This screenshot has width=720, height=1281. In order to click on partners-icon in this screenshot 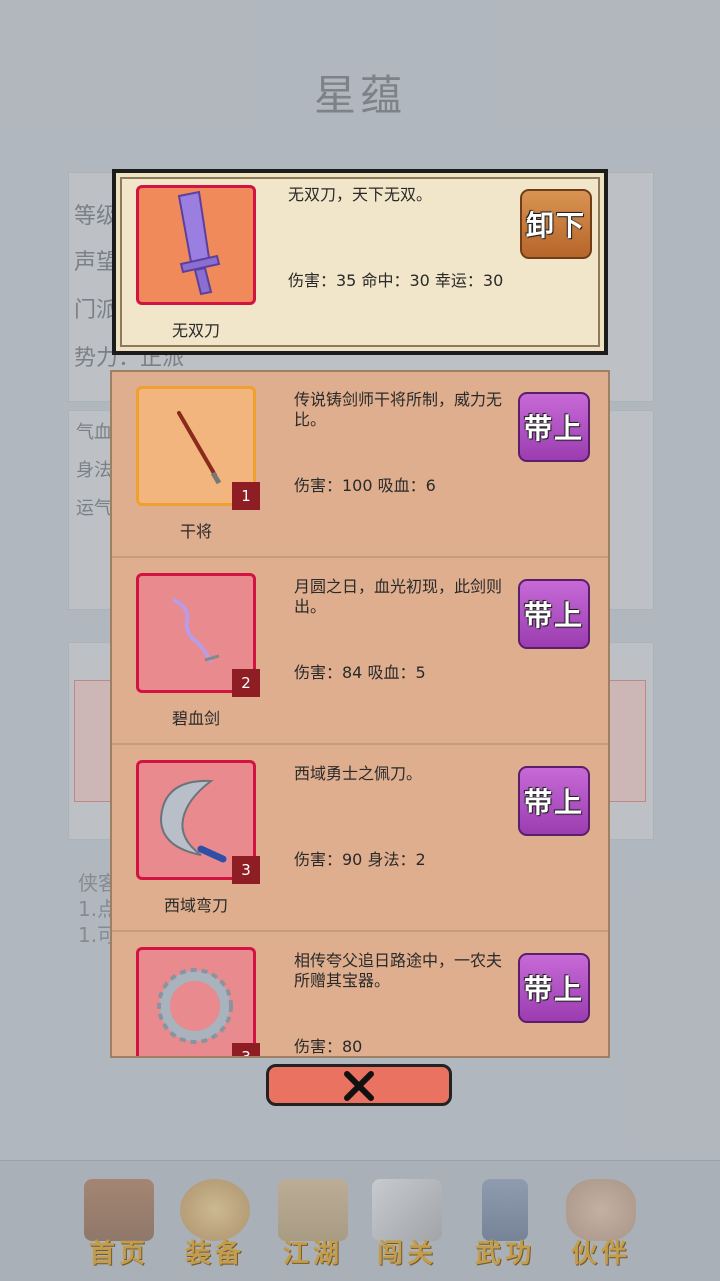, I will do `click(601, 1210)`.